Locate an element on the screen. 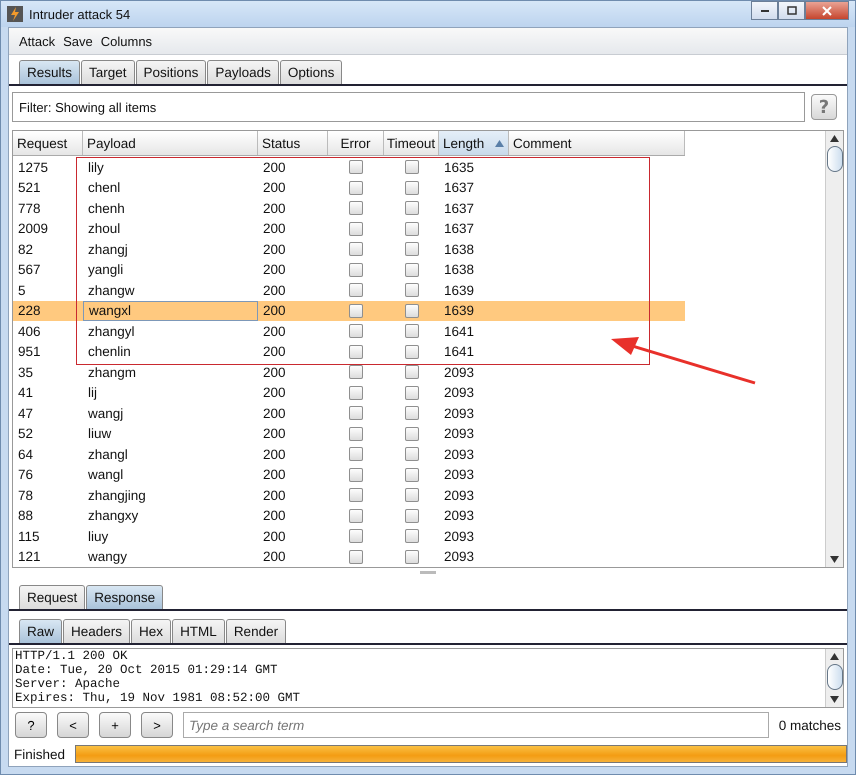 This screenshot has height=775, width=856. menu-item: Save is located at coordinates (78, 41).